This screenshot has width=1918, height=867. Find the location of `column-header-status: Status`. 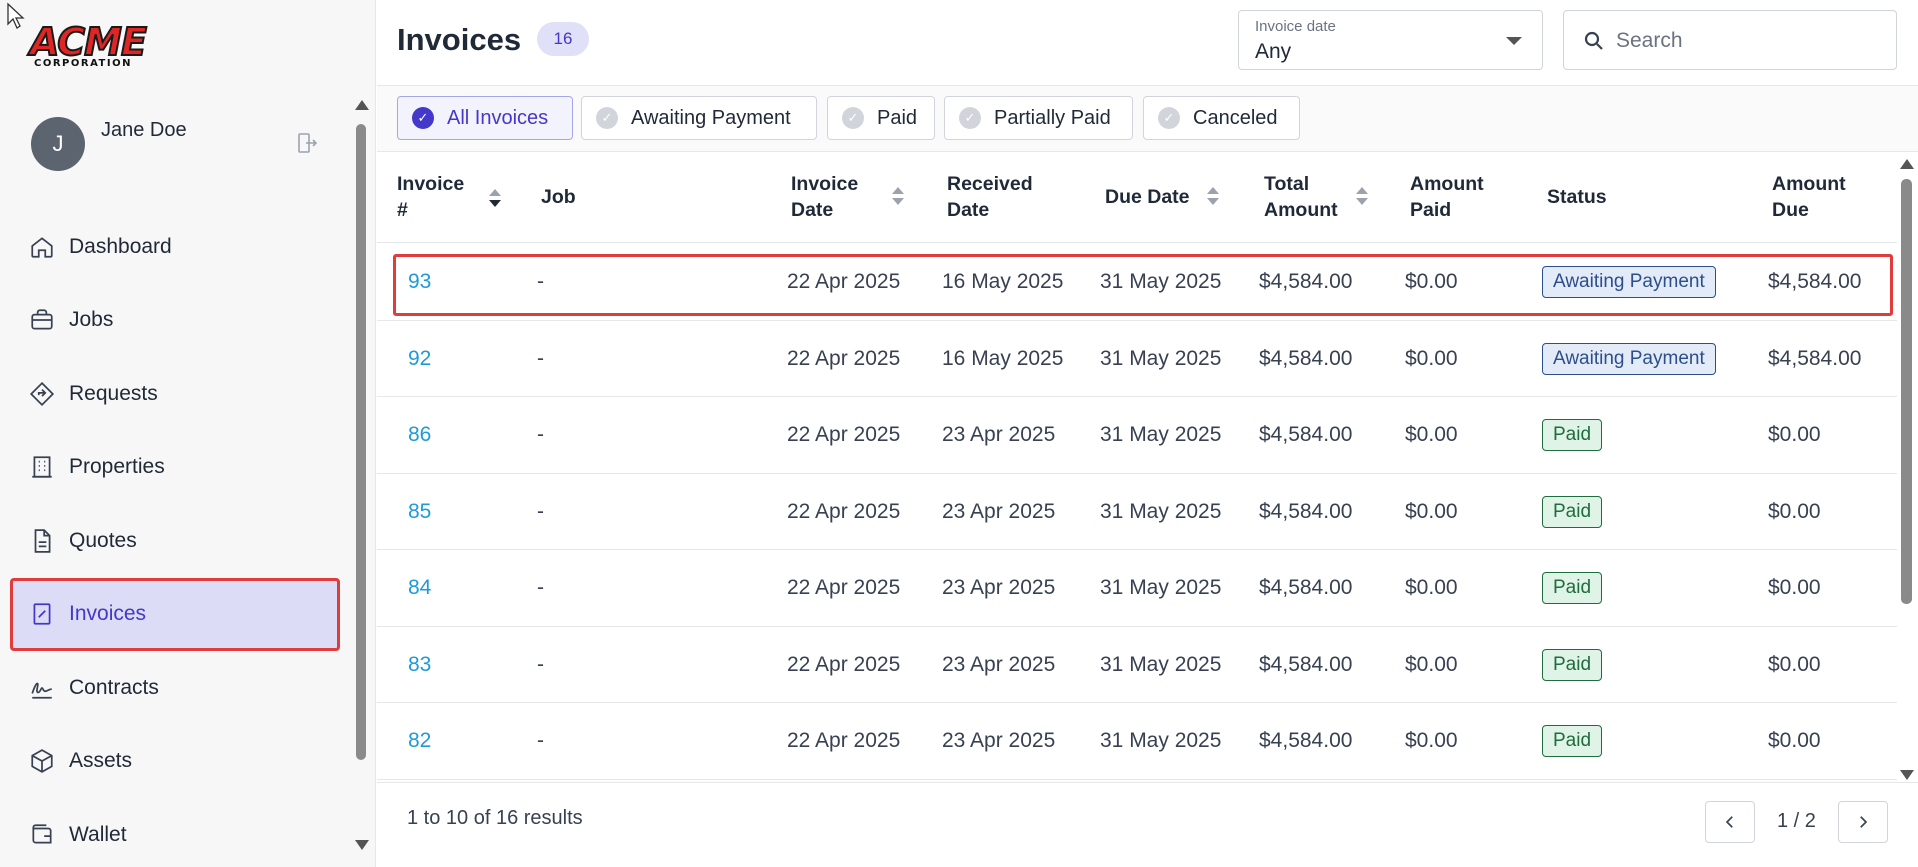

column-header-status: Status is located at coordinates (1577, 197).